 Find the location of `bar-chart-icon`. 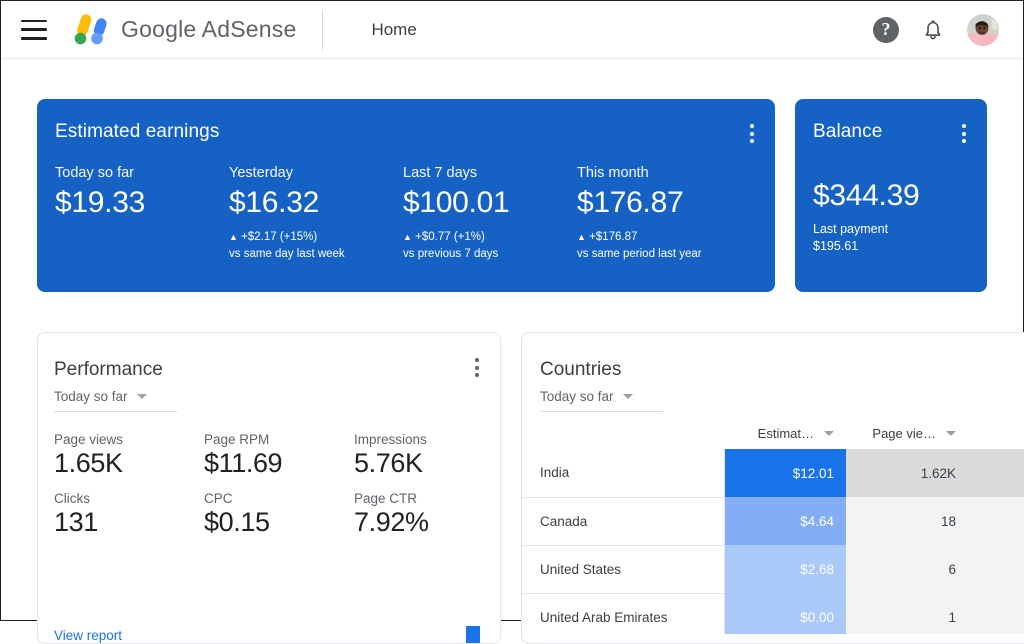

bar-chart-icon is located at coordinates (473, 634).